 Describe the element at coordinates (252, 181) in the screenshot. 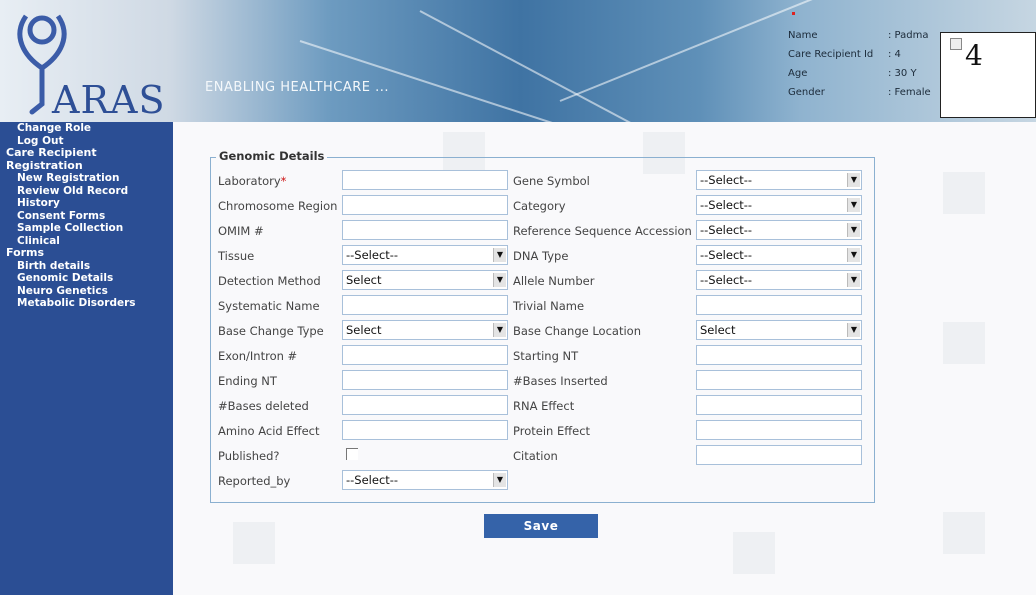

I see `laboratory-label: Laboratory*` at that location.